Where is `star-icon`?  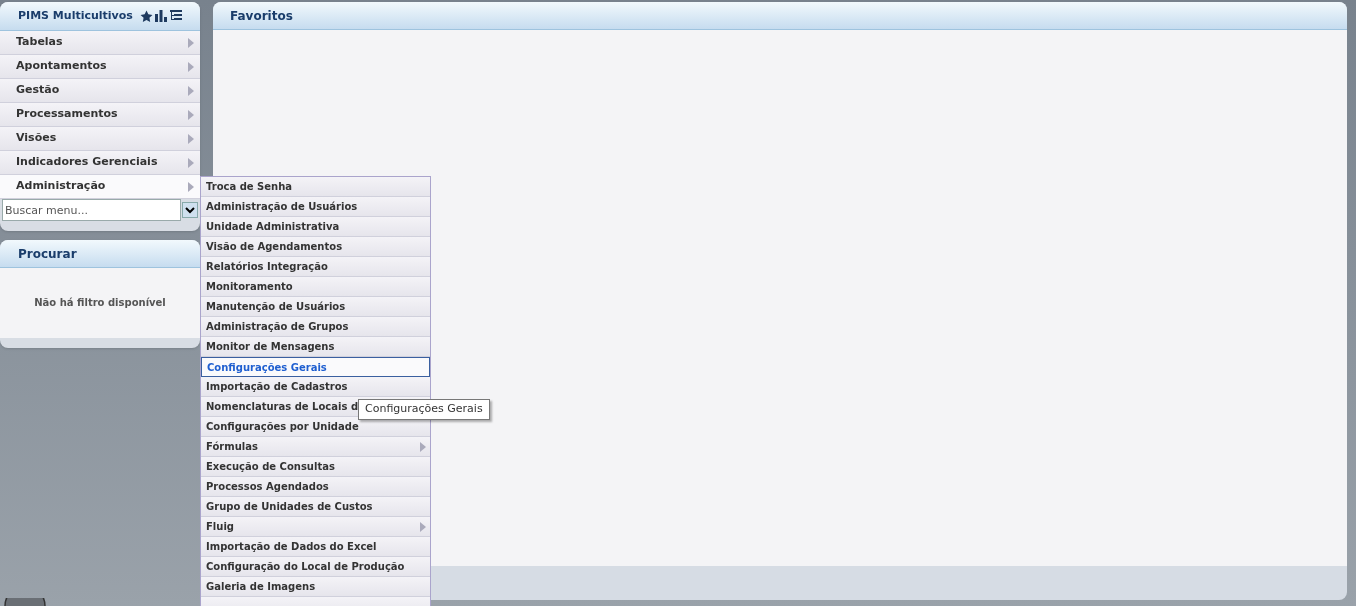 star-icon is located at coordinates (146, 16).